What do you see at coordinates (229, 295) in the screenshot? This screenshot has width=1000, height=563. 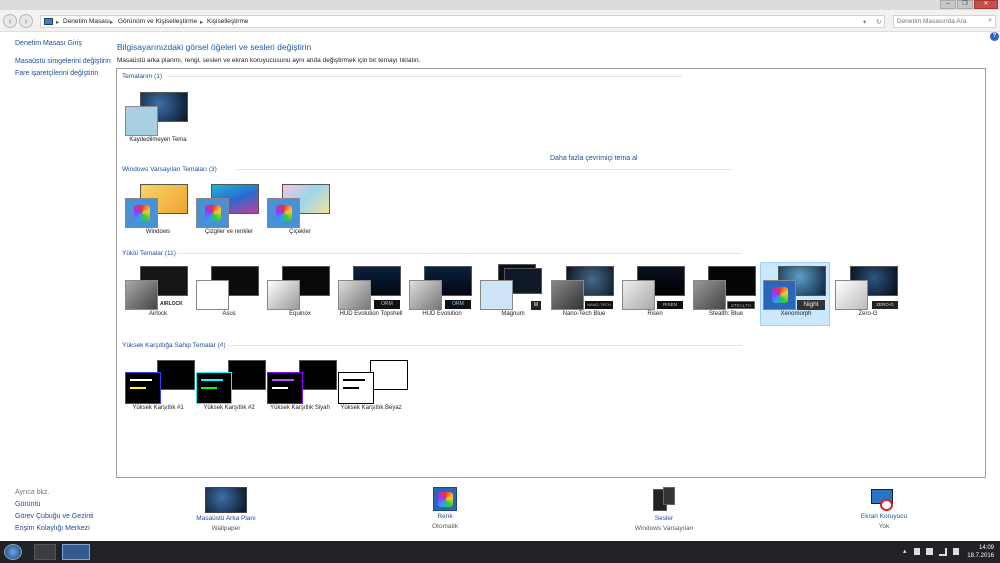 I see `theme-tile-asus: Asus` at bounding box center [229, 295].